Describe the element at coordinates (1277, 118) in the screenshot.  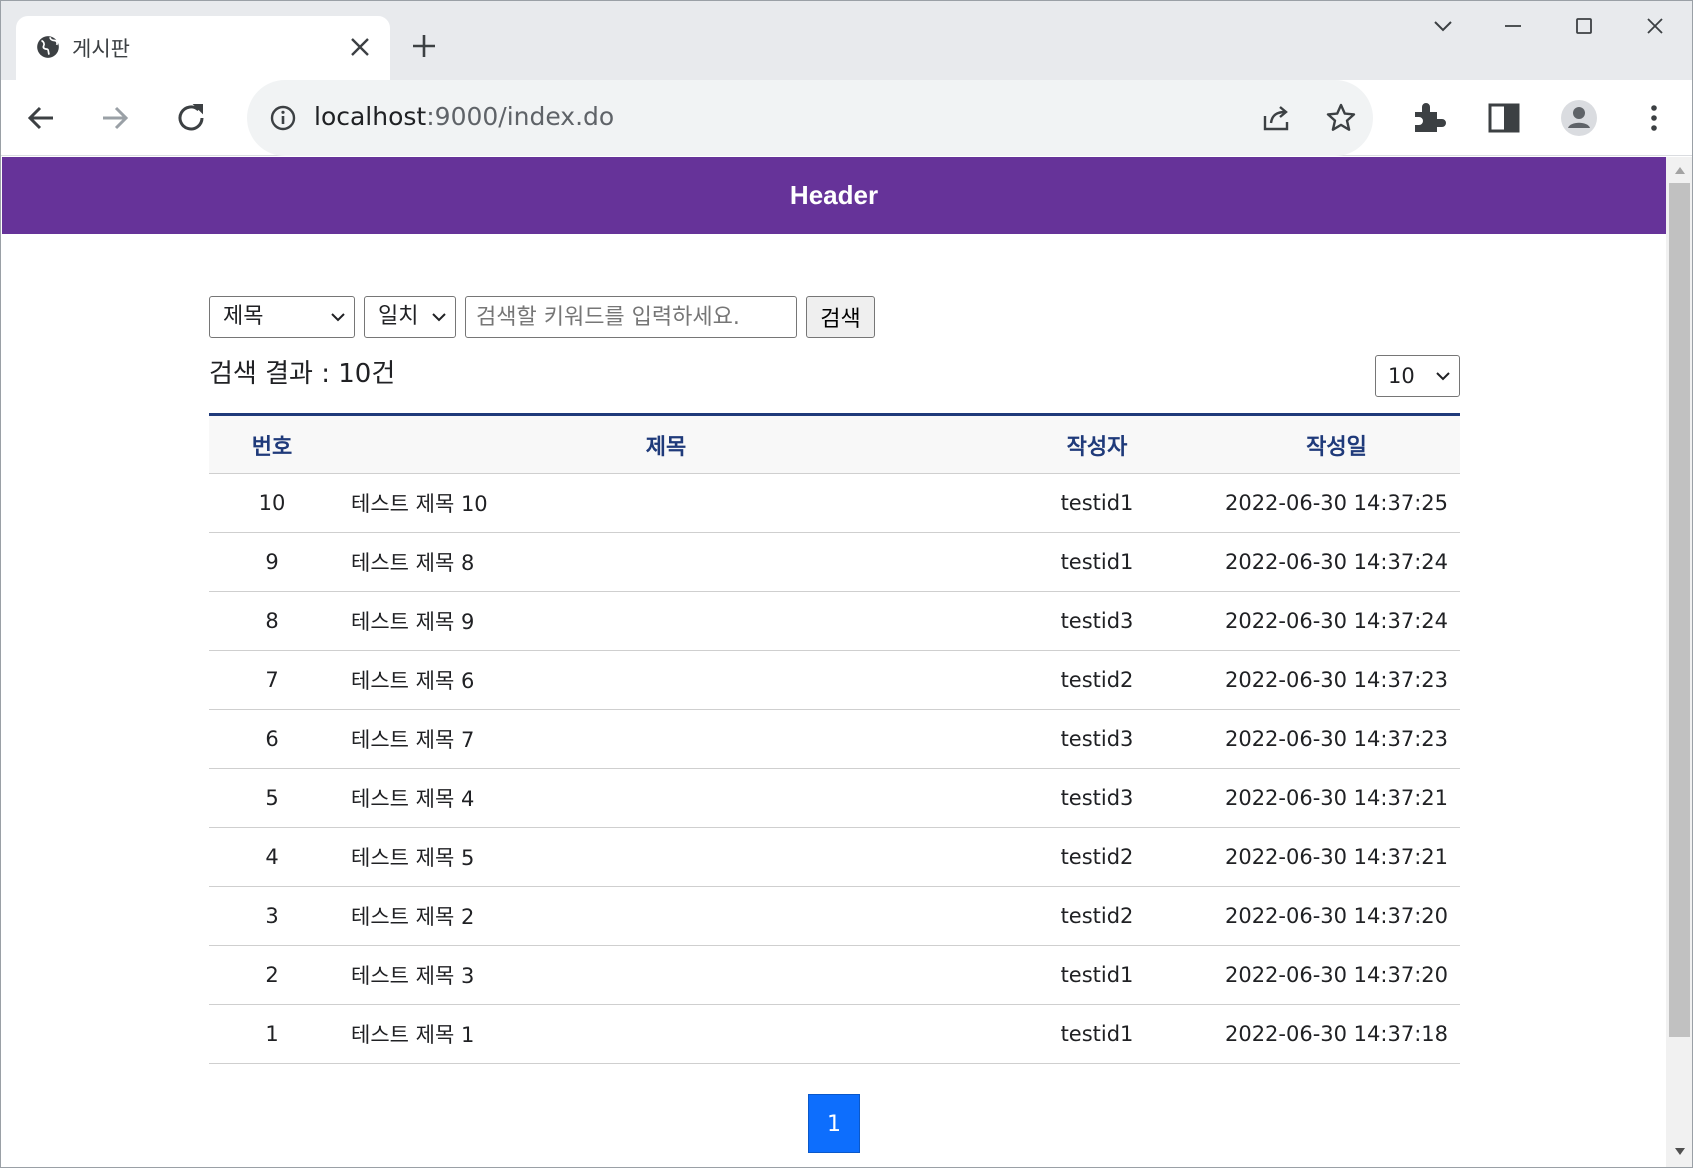
I see `share-icon` at that location.